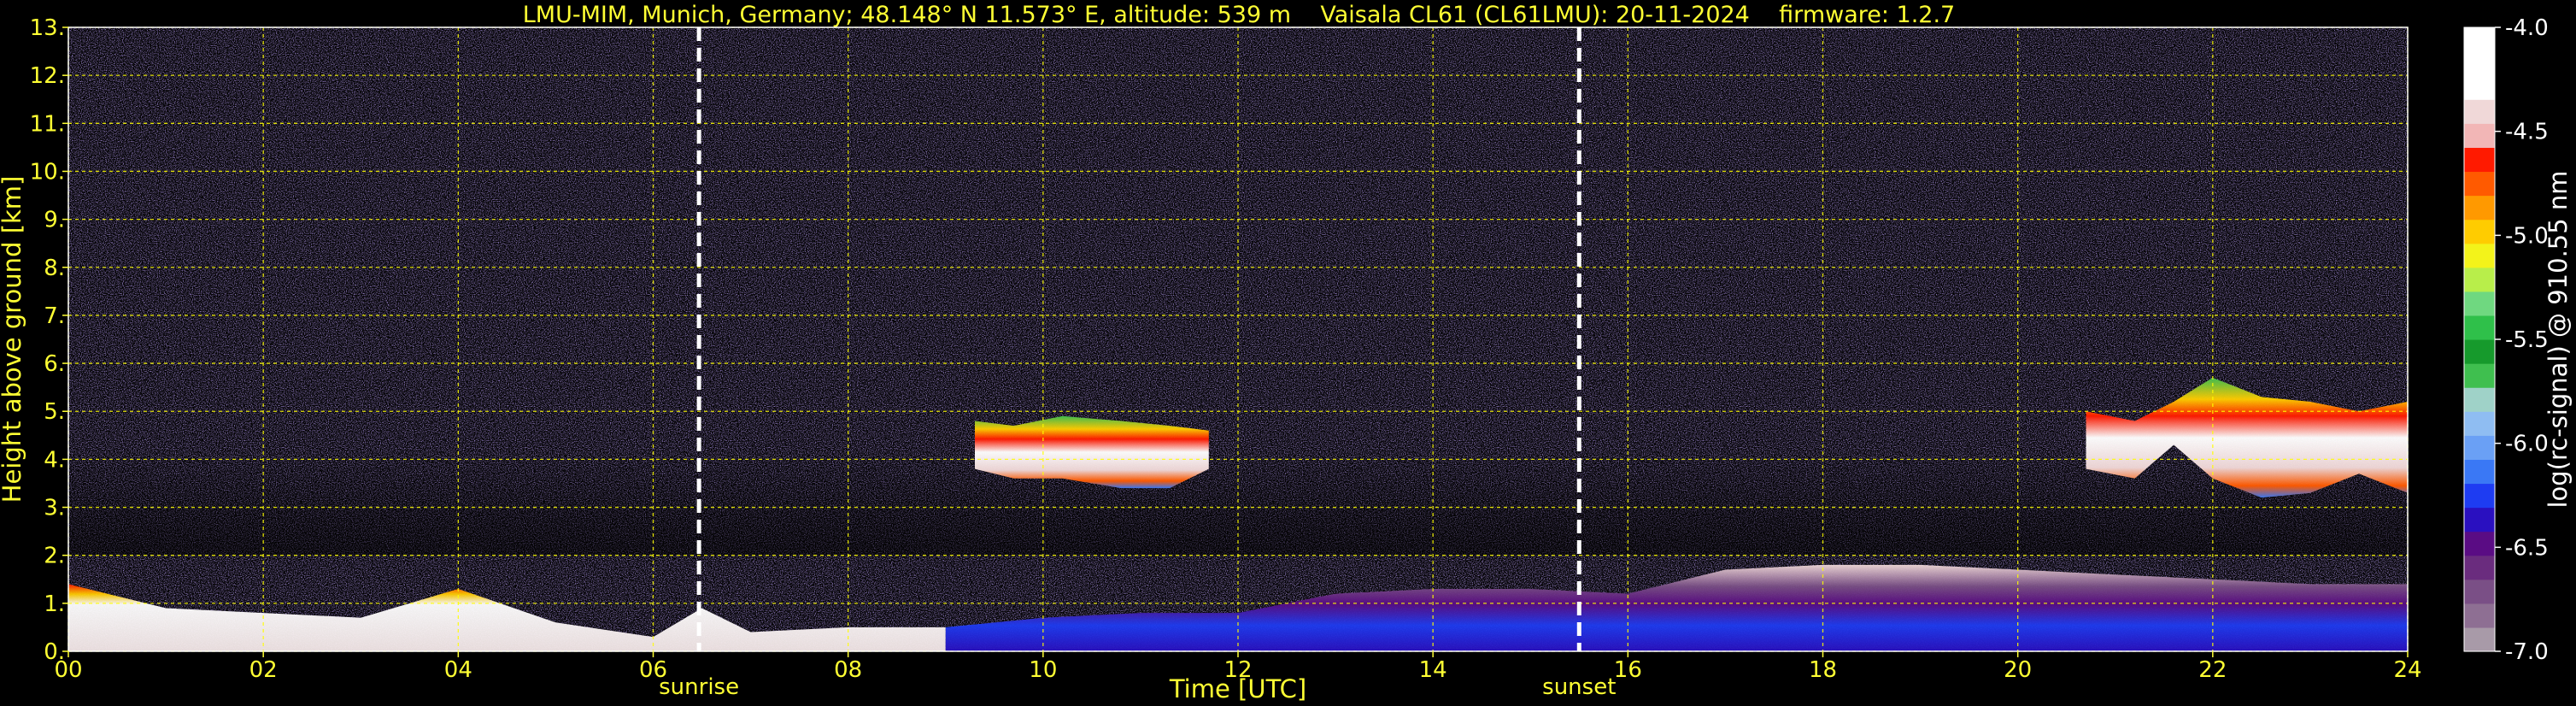 This screenshot has width=2576, height=706. What do you see at coordinates (848, 670) in the screenshot?
I see `x-tick-label: 08` at bounding box center [848, 670].